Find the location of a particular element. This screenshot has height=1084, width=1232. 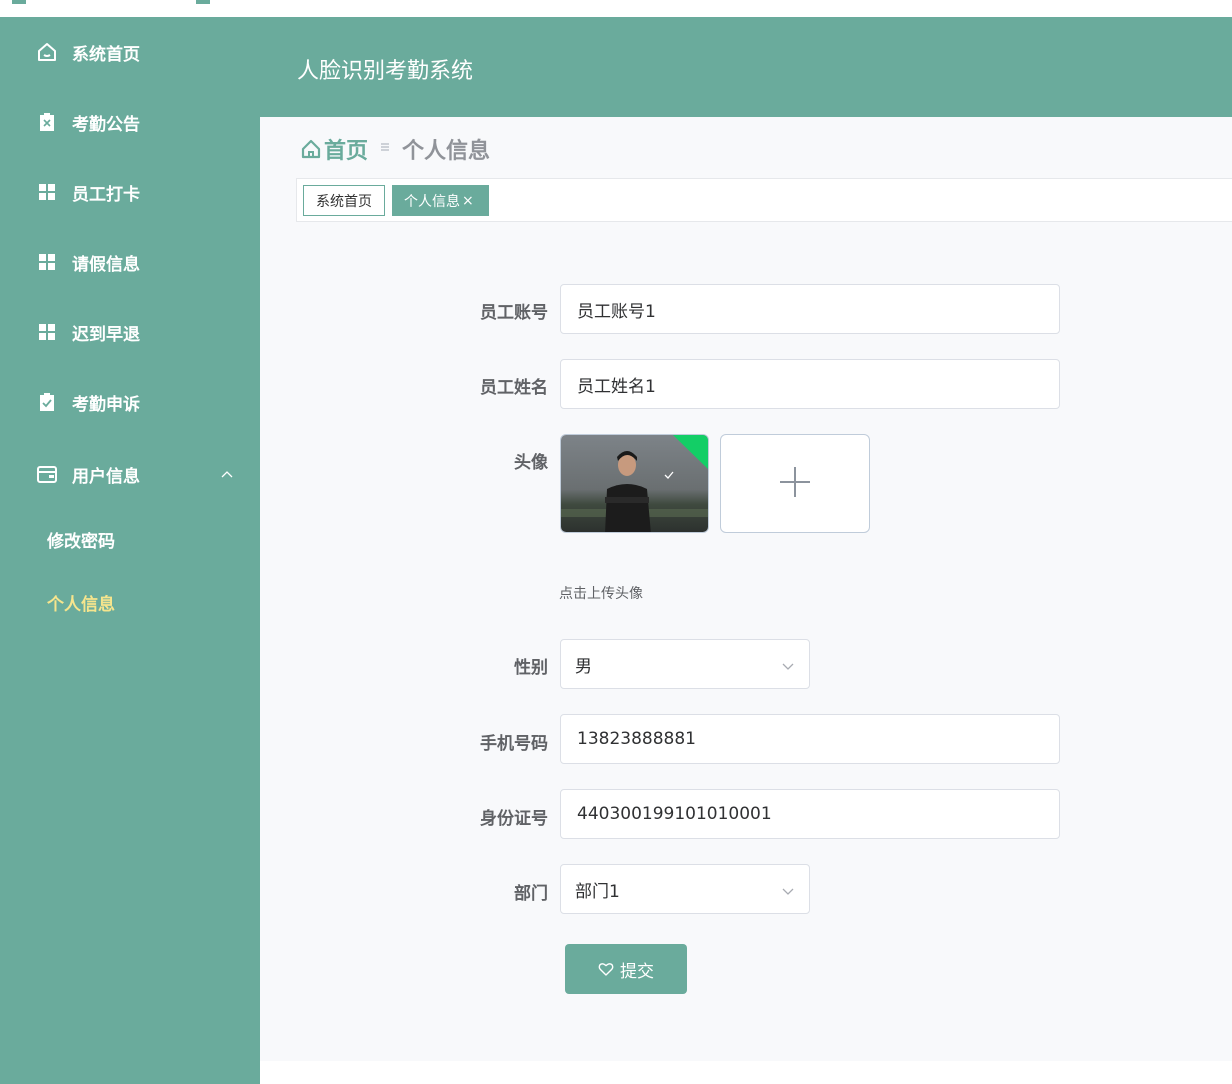

id-card-input: 440300199101010001 is located at coordinates (810, 814).